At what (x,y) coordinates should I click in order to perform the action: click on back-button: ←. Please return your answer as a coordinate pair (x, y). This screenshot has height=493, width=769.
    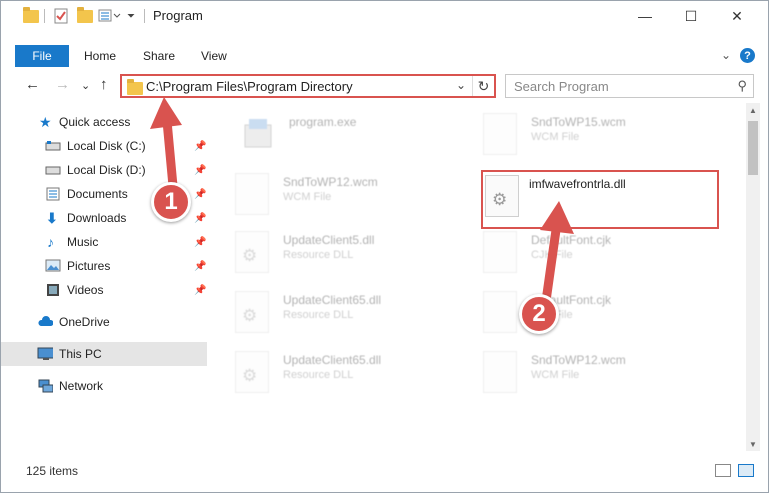
    Looking at the image, I should click on (32, 84).